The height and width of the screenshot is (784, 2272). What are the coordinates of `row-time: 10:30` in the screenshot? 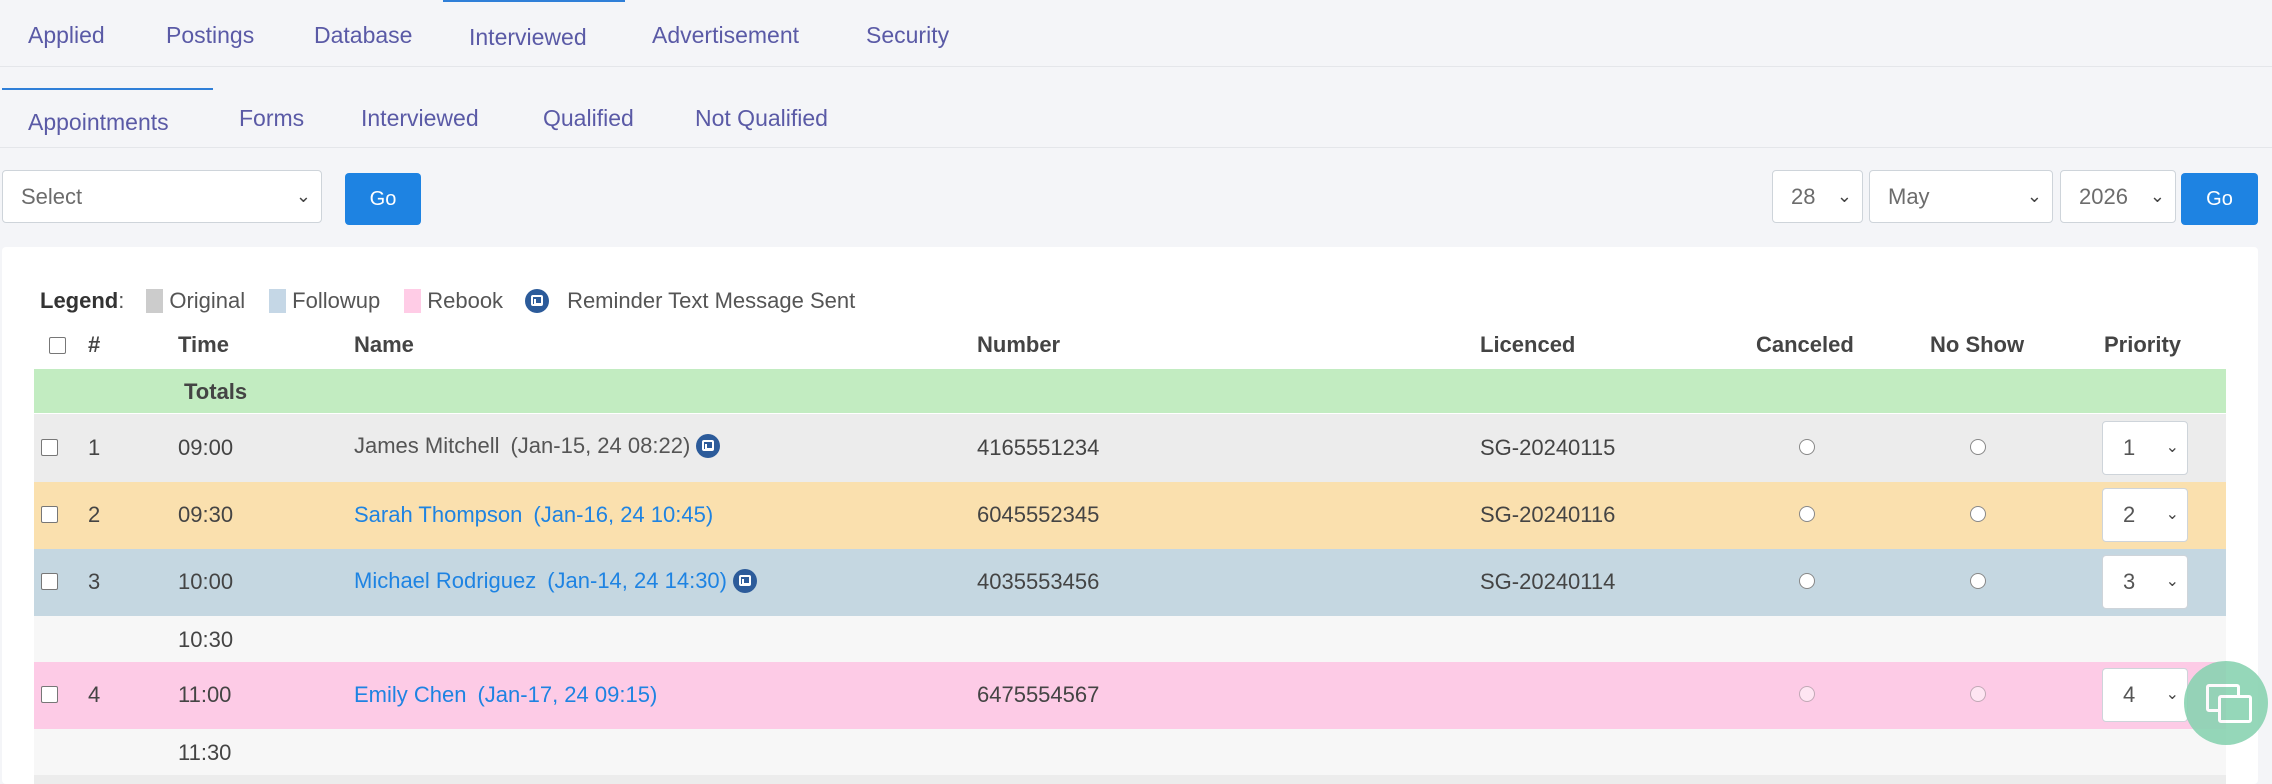 It's located at (206, 639).